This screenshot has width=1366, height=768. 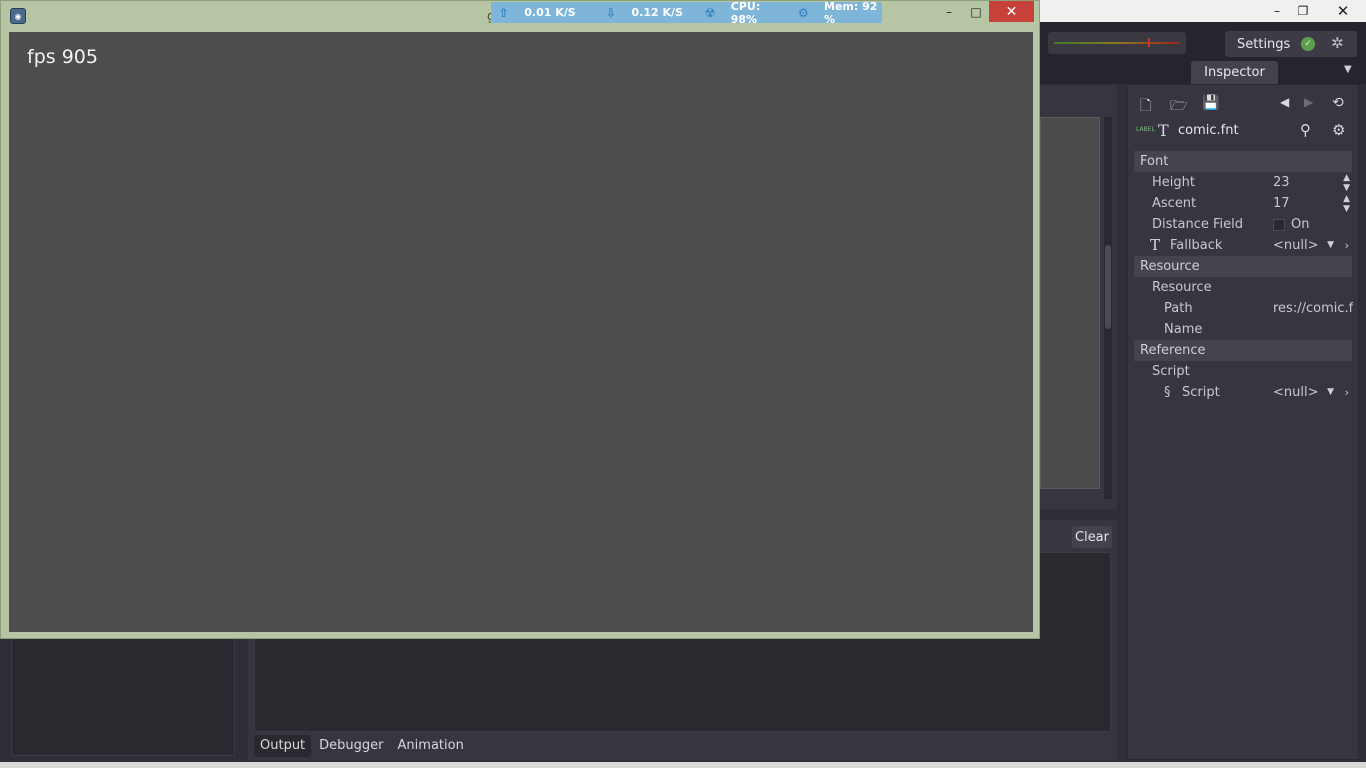 What do you see at coordinates (431, 746) in the screenshot?
I see `tab-animation: Animation` at bounding box center [431, 746].